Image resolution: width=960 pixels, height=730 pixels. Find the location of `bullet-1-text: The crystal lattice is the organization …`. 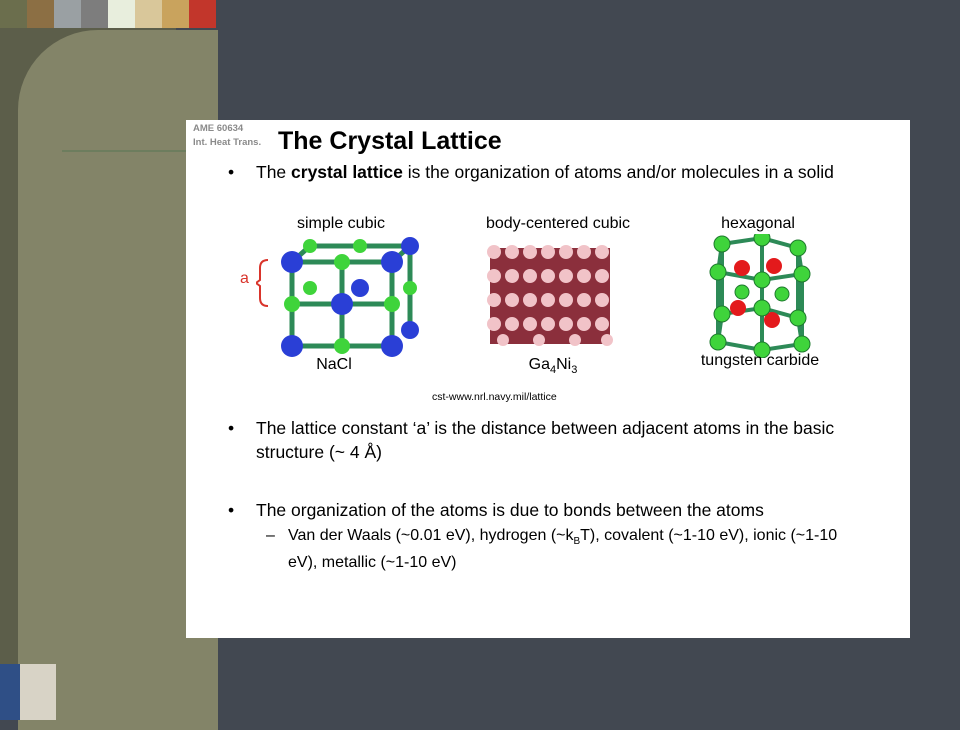

bullet-1-text: The crystal lattice is the organization … is located at coordinates (545, 172).